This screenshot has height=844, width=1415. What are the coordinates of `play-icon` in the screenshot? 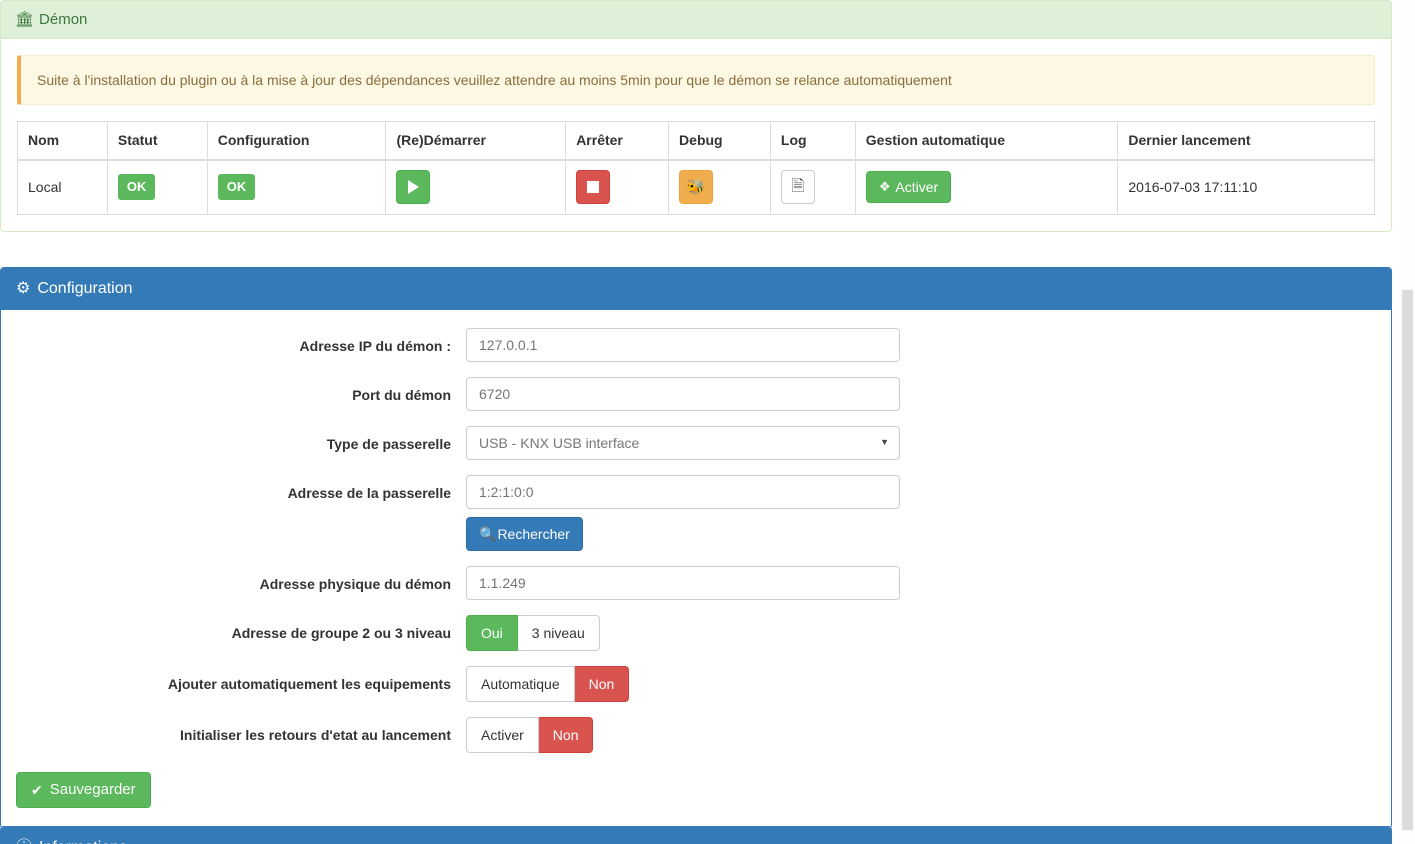 It's located at (413, 187).